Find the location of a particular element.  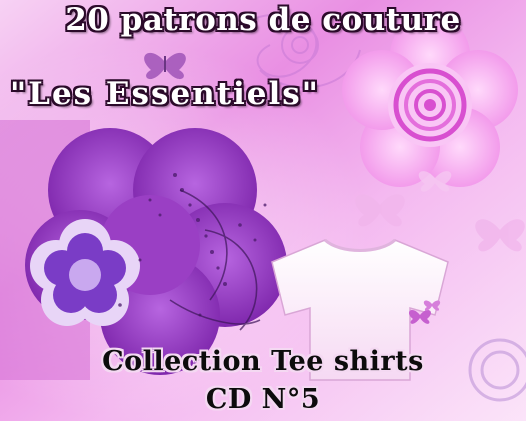

cd-number: CD N°5 is located at coordinates (263, 399).